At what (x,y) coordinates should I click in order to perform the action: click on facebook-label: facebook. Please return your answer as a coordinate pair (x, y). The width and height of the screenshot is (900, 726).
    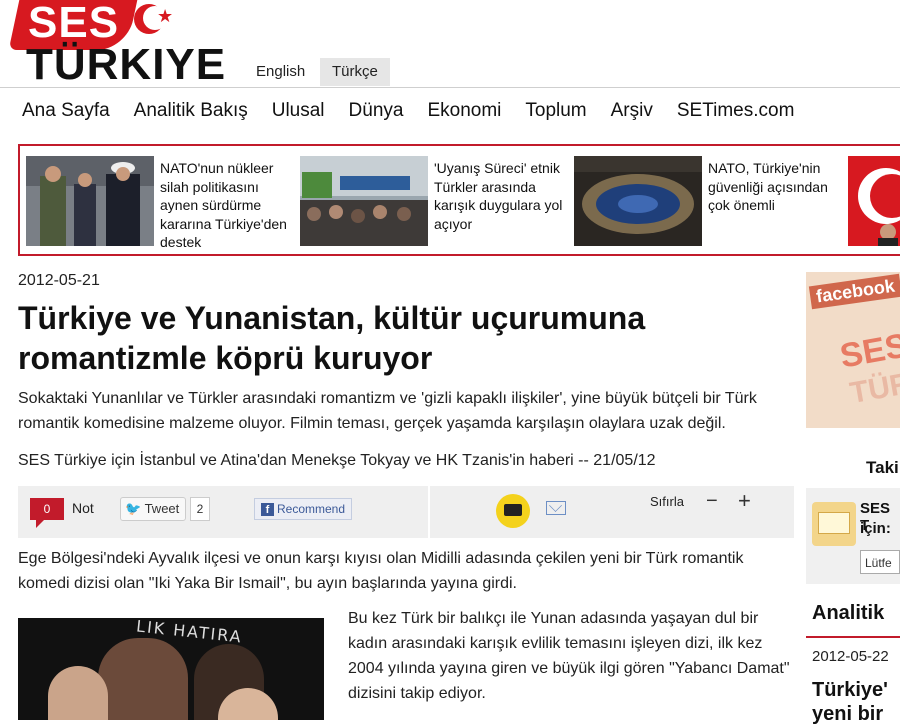
    Looking at the image, I should click on (854, 291).